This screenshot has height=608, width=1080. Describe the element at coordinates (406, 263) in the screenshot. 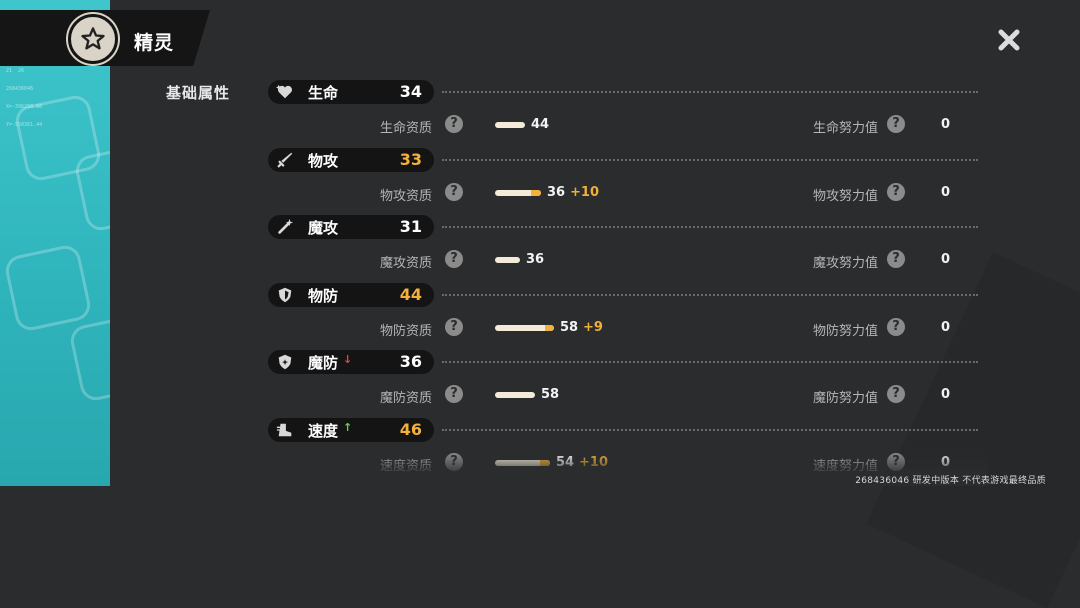

I see `aptitude-label: 魔攻资质` at that location.